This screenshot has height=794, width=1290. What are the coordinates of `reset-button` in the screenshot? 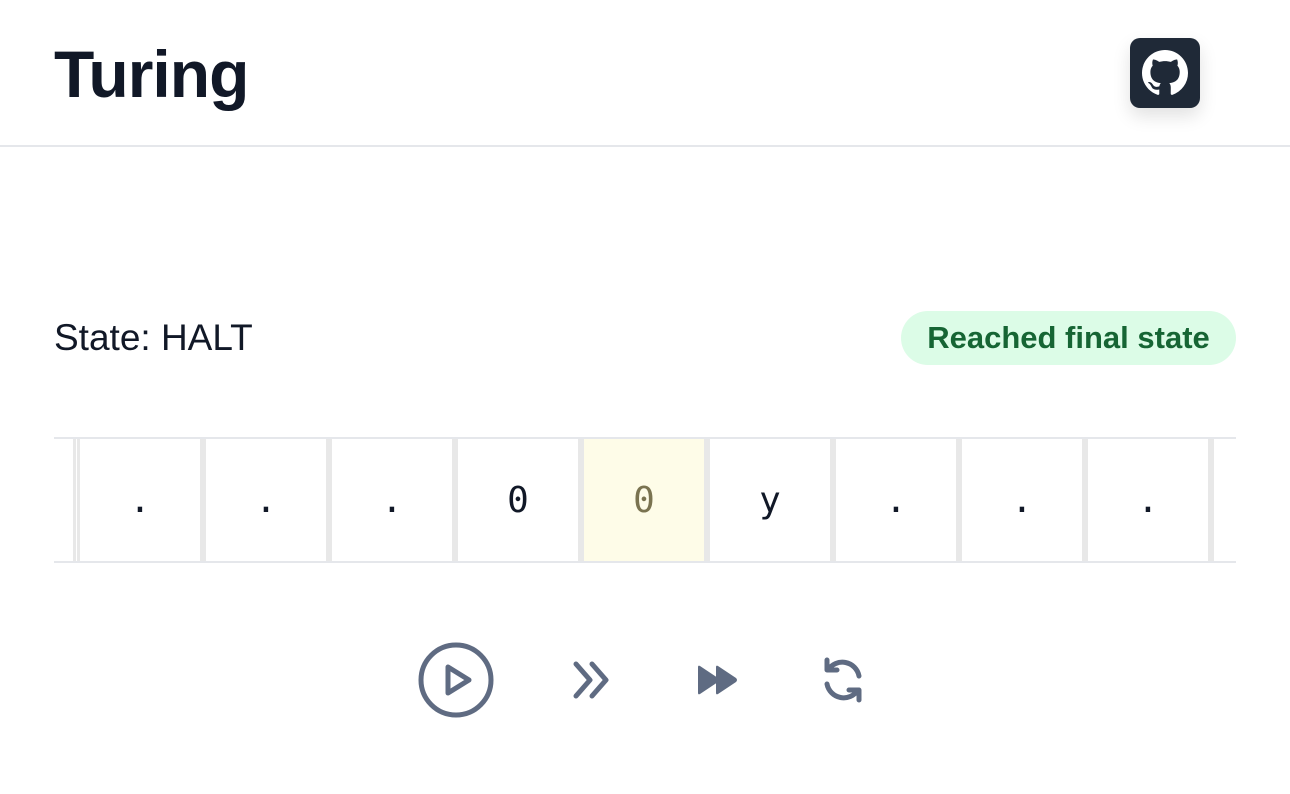 It's located at (843, 680).